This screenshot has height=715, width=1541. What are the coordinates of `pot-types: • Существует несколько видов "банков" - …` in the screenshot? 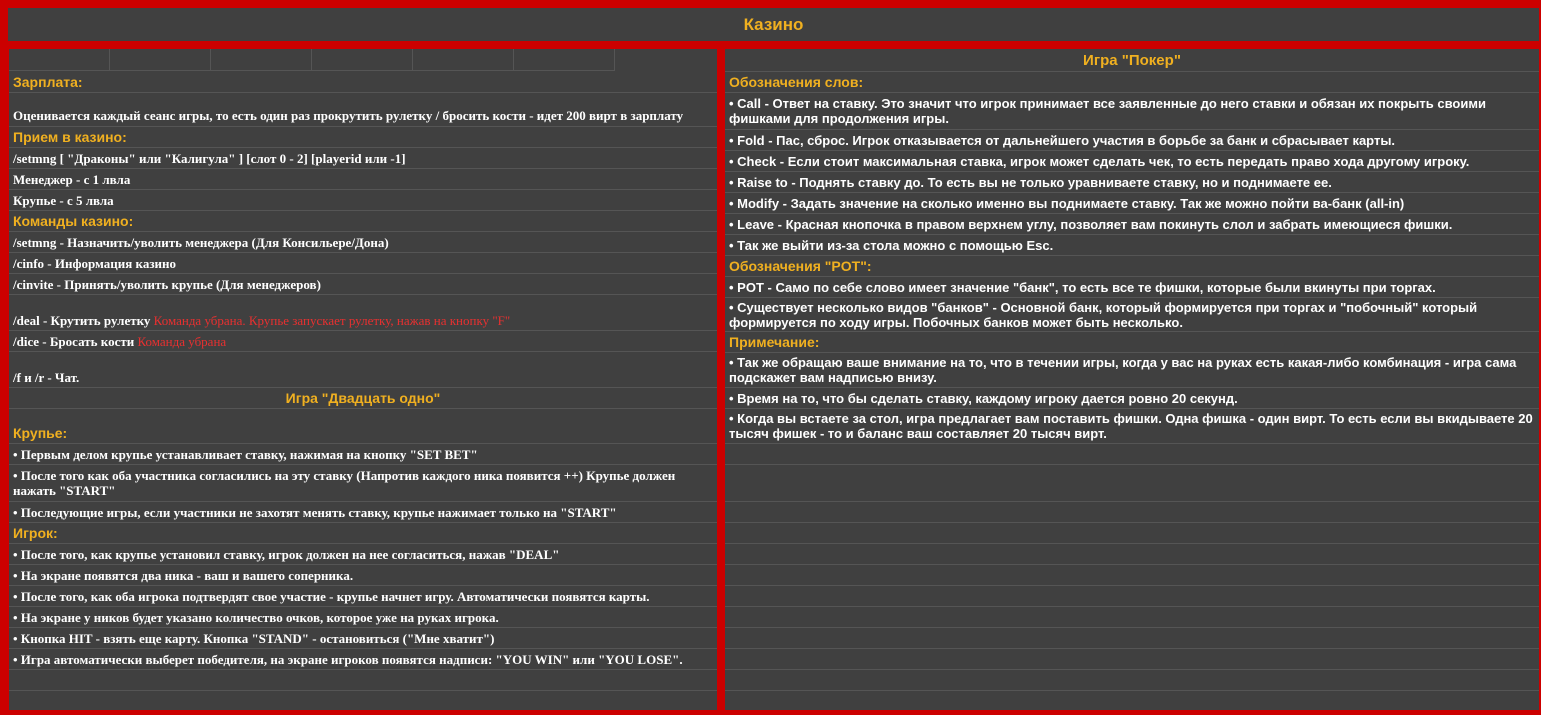 It's located at (1132, 315).